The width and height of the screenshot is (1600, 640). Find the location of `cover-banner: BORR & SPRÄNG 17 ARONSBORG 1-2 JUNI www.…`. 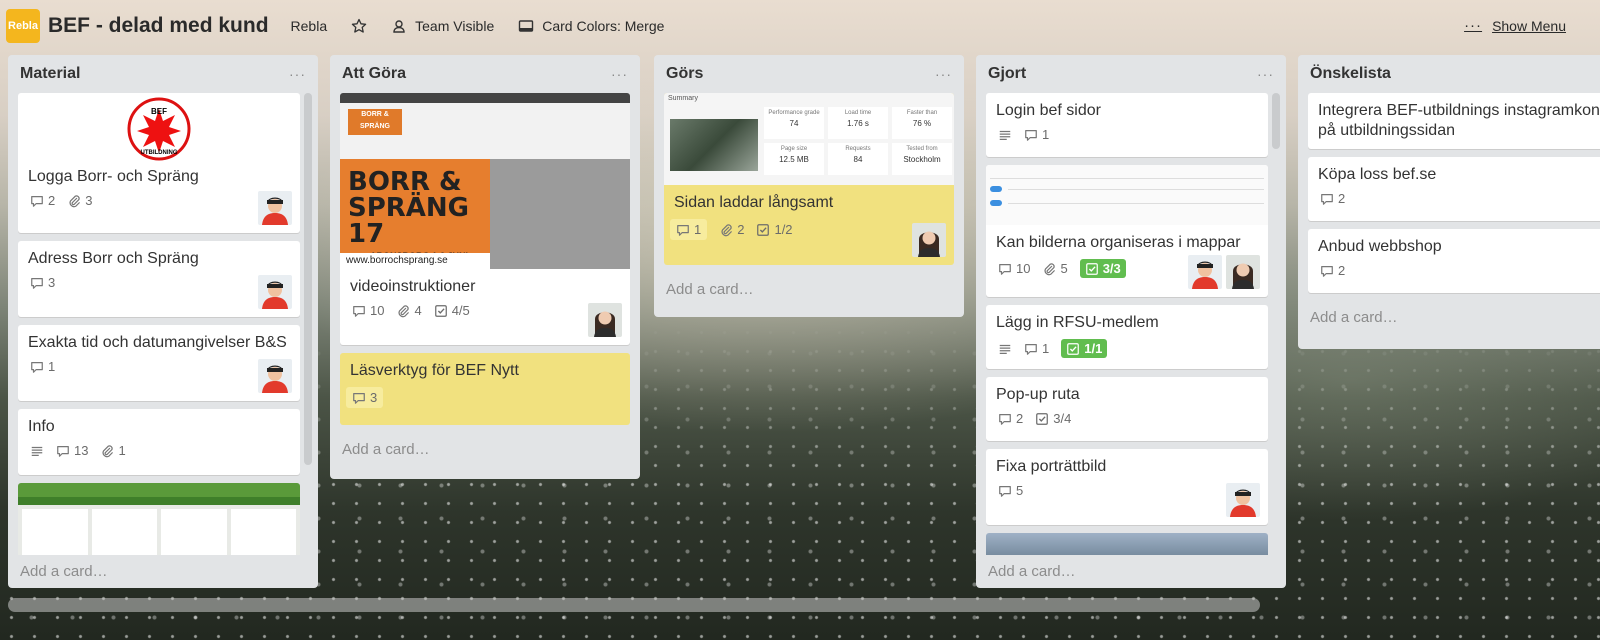

cover-banner: BORR & SPRÄNG 17 ARONSBORG 1-2 JUNI www.… is located at coordinates (415, 214).